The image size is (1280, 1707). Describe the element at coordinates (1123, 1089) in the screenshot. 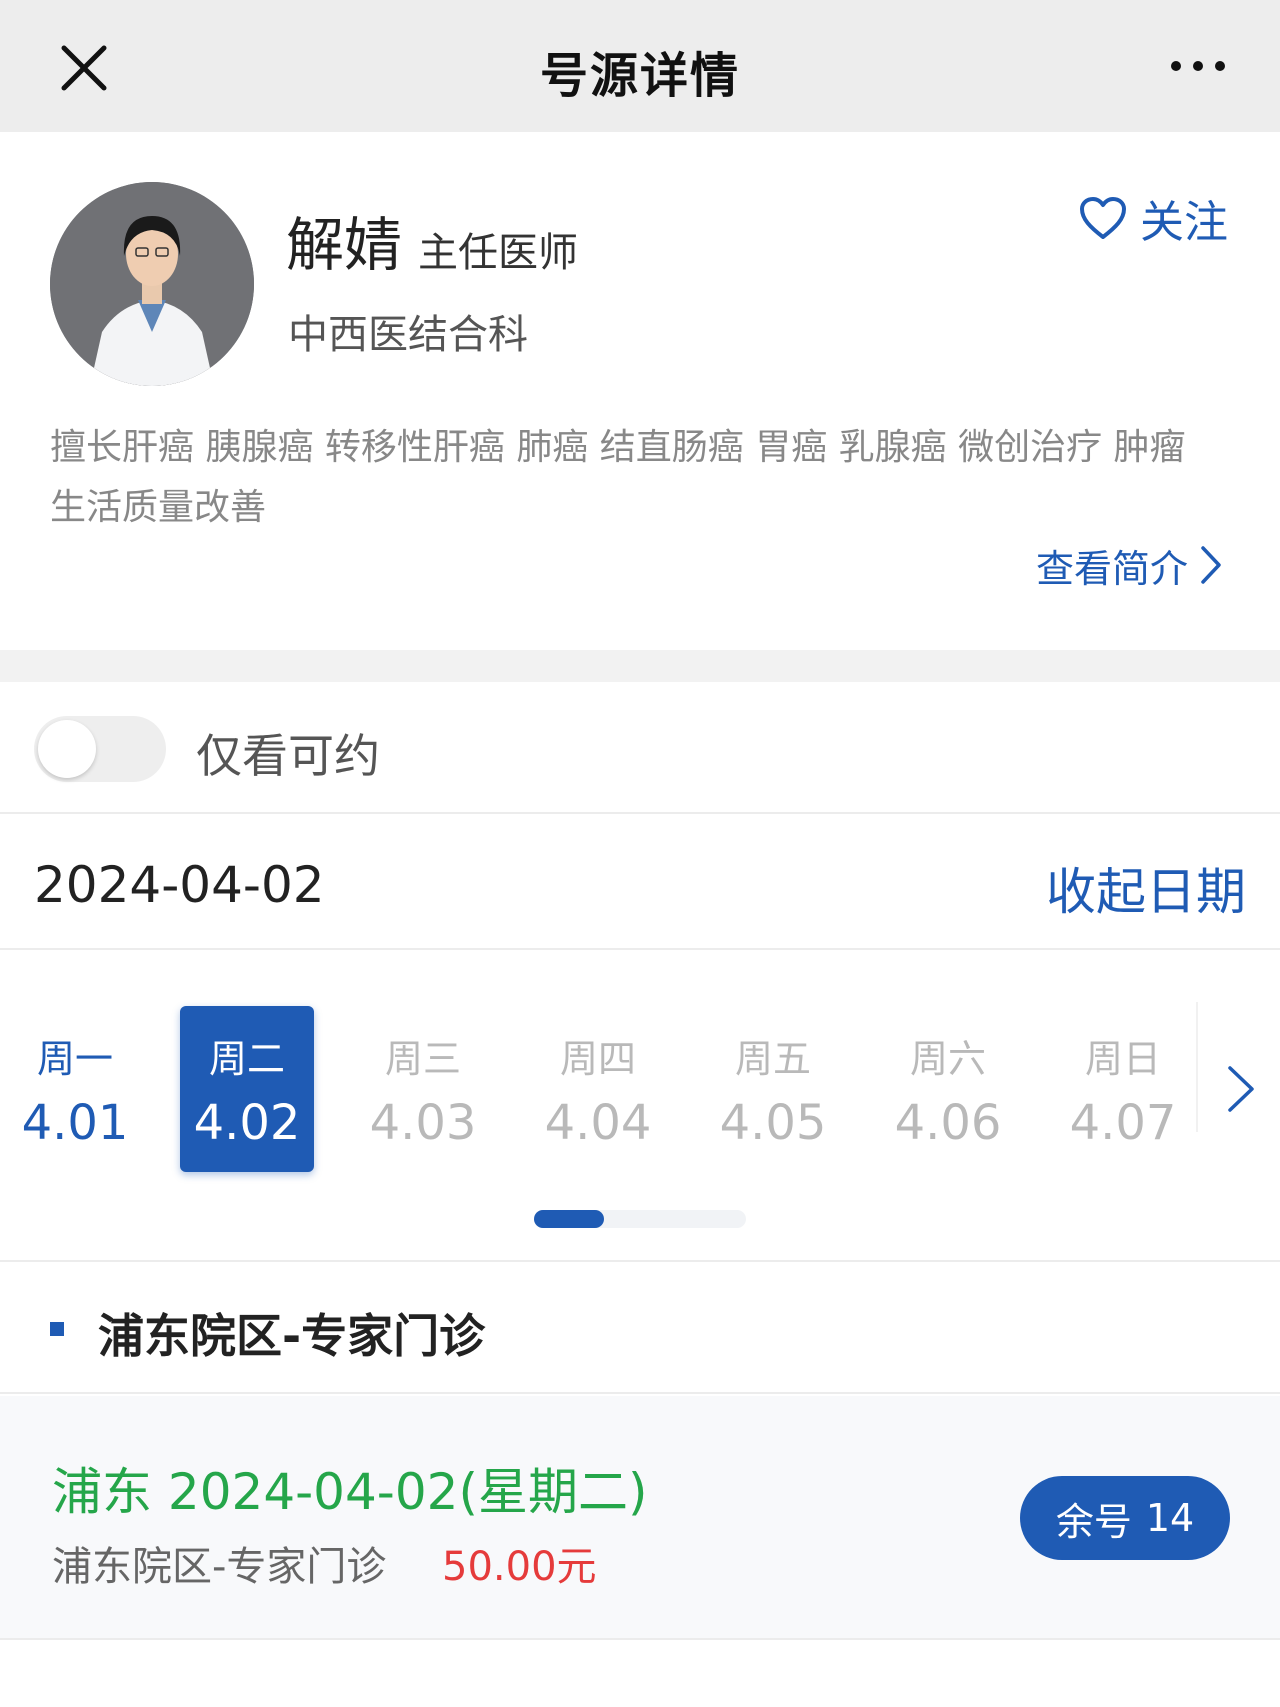

I see `day-item: 周日 4.07` at that location.